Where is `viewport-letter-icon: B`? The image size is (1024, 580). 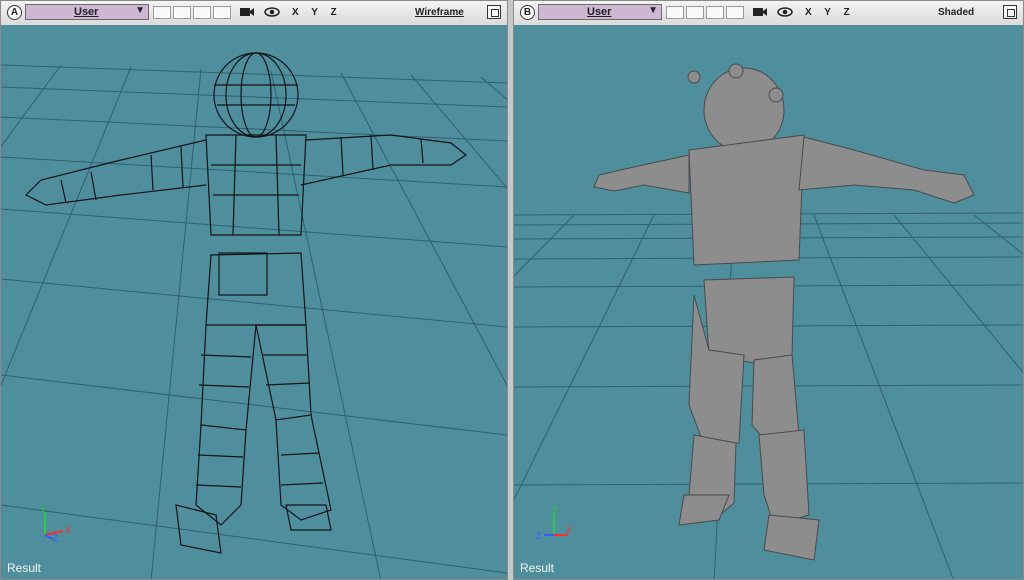
viewport-letter-icon: B is located at coordinates (527, 12).